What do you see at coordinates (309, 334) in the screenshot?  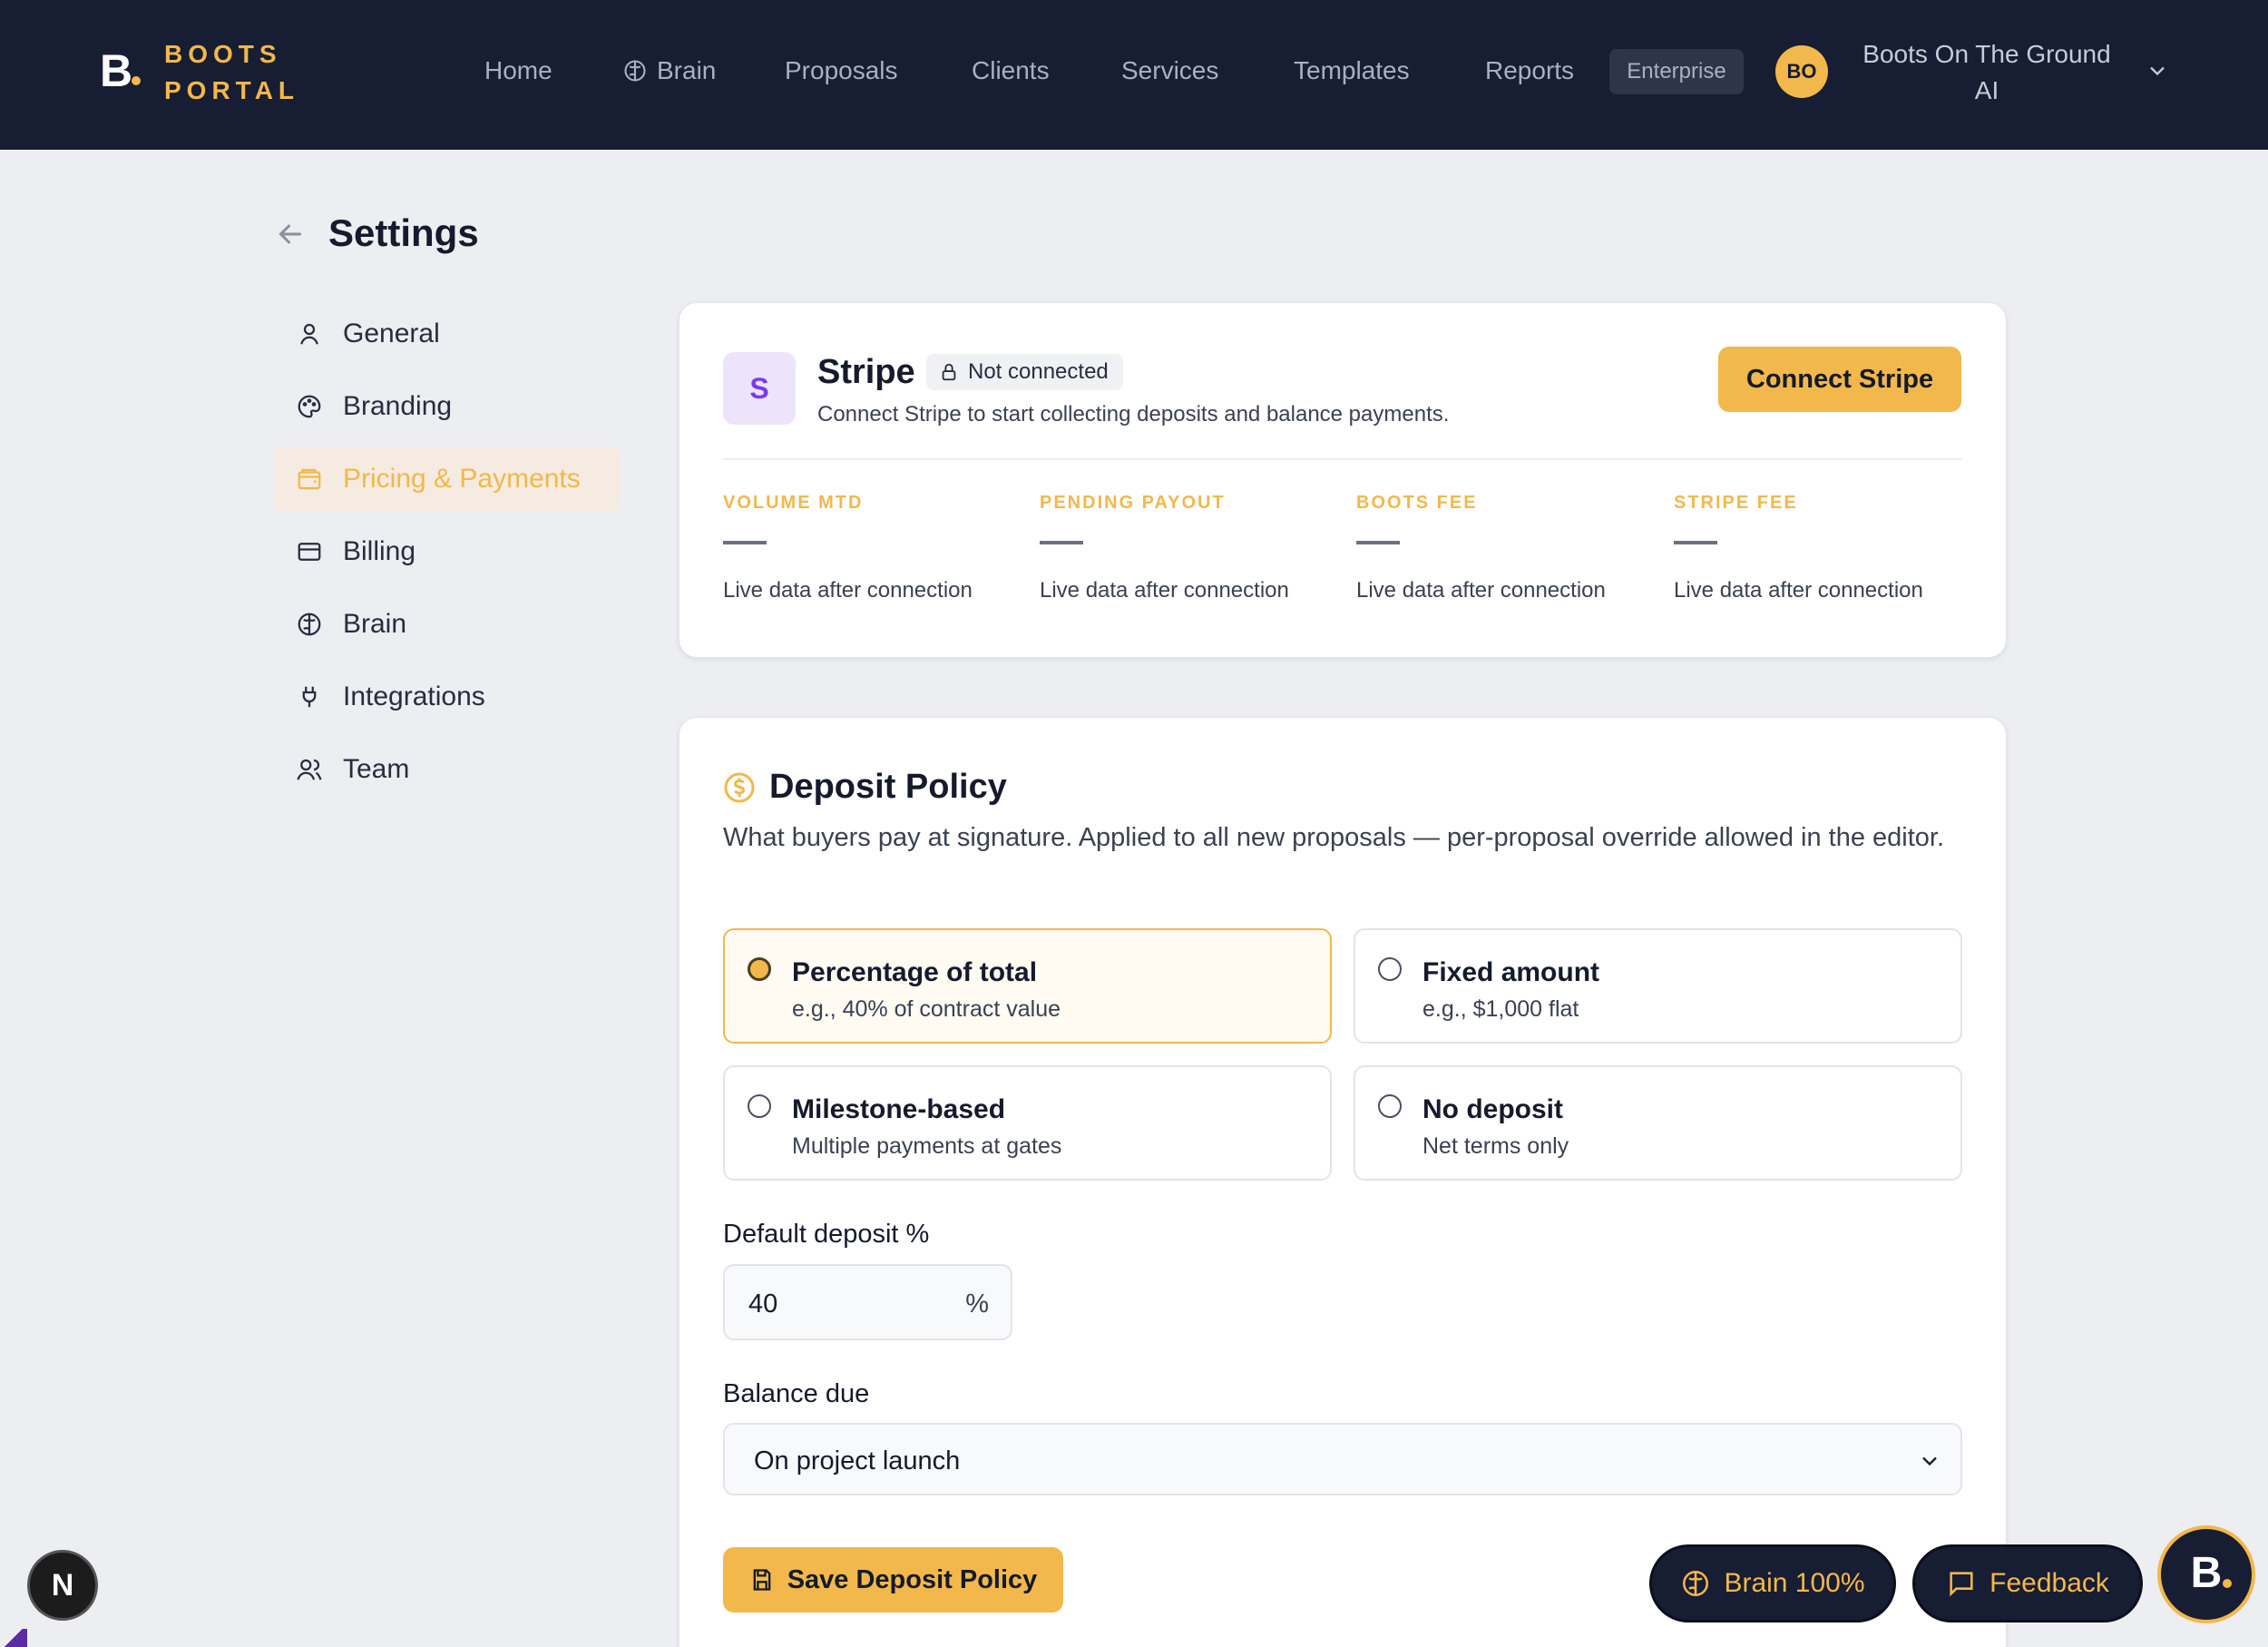 I see `user-icon` at bounding box center [309, 334].